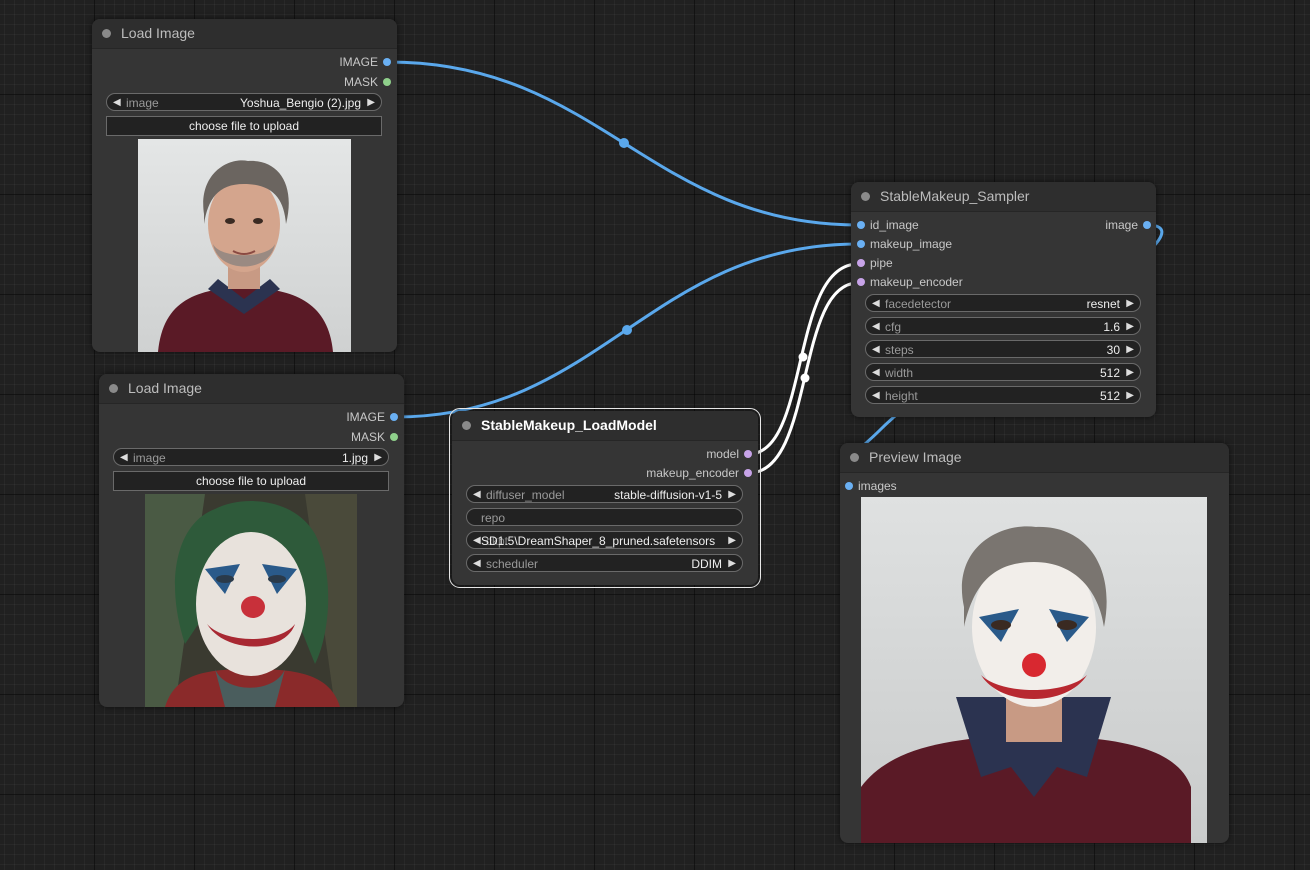 Image resolution: width=1310 pixels, height=870 pixels. I want to click on widget-label: cfg, so click(893, 327).